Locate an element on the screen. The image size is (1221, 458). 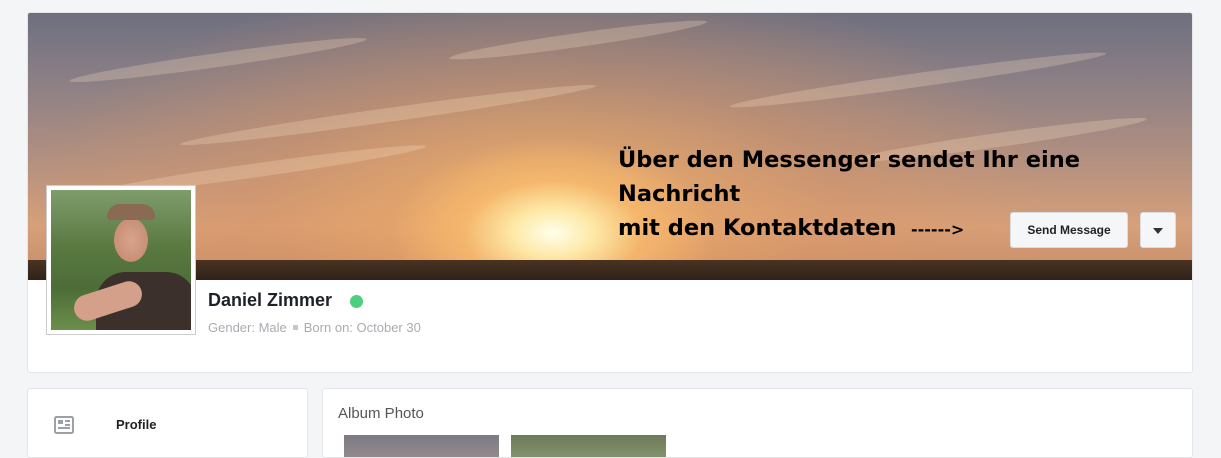
gender-text: Gender: Male is located at coordinates (247, 327).